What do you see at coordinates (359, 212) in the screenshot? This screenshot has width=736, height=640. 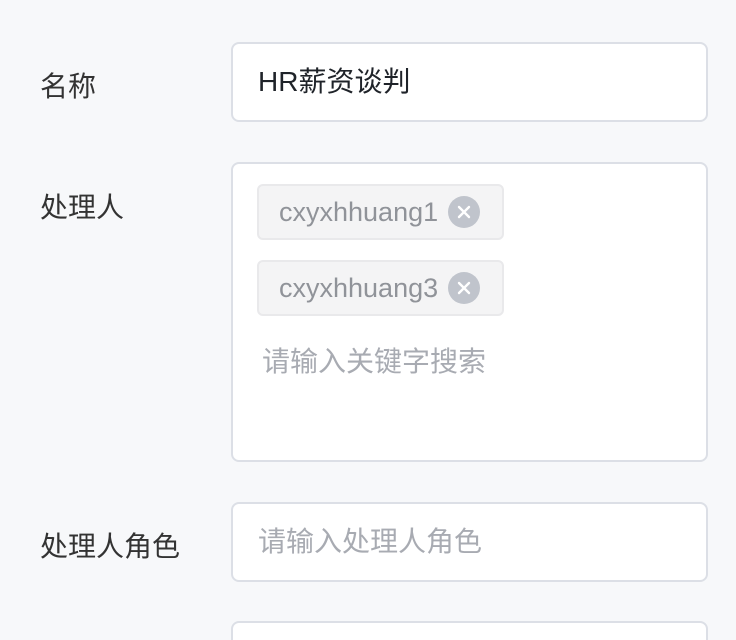 I see `handler-tag-label: cxyxhhuang1` at bounding box center [359, 212].